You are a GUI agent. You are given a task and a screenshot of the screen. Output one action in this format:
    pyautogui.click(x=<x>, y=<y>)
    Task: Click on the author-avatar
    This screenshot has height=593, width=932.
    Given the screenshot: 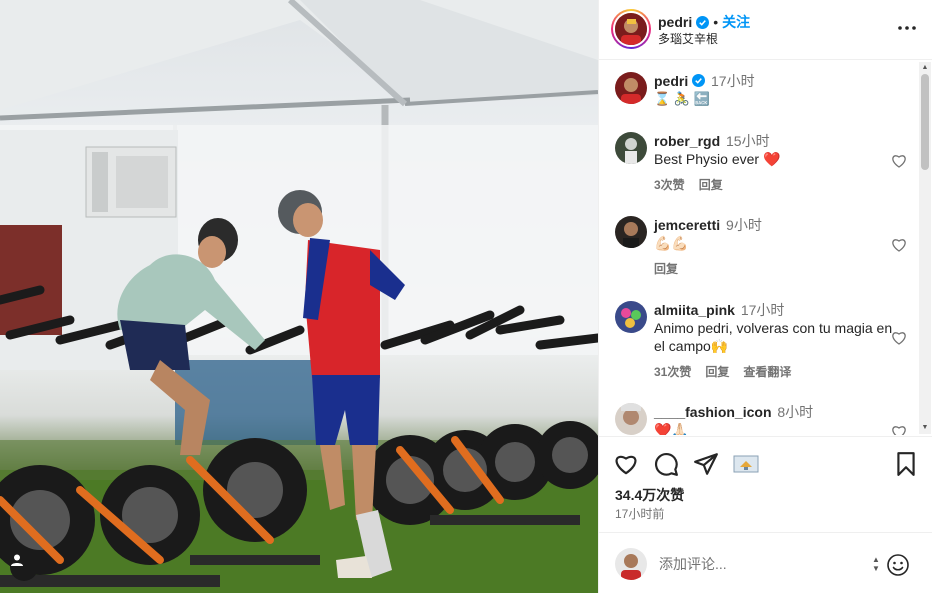 What is the action you would take?
    pyautogui.click(x=631, y=29)
    